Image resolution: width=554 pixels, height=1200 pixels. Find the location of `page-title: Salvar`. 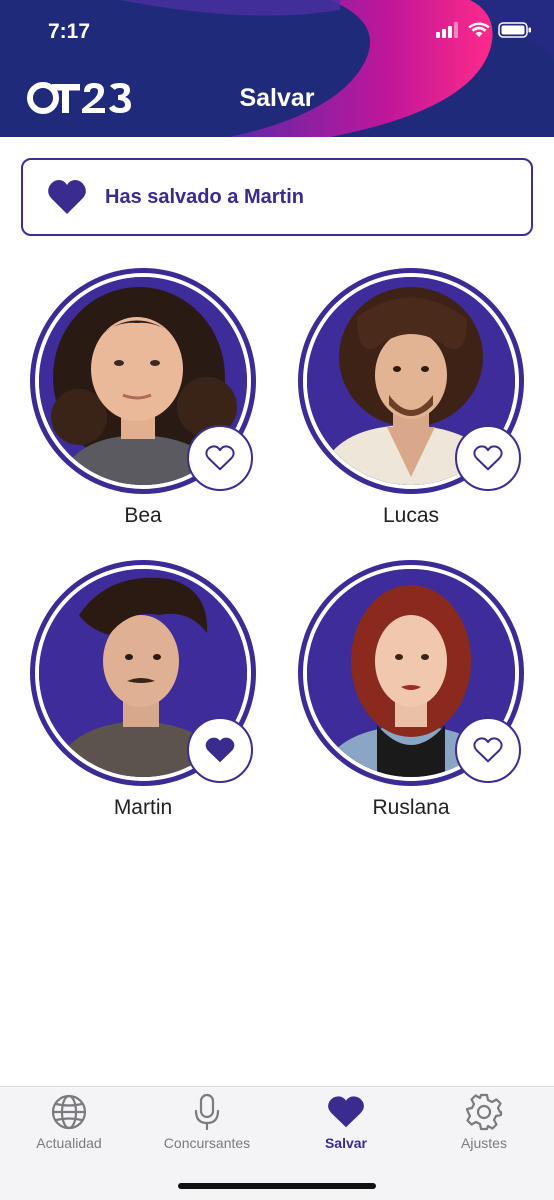

page-title: Salvar is located at coordinates (277, 98).